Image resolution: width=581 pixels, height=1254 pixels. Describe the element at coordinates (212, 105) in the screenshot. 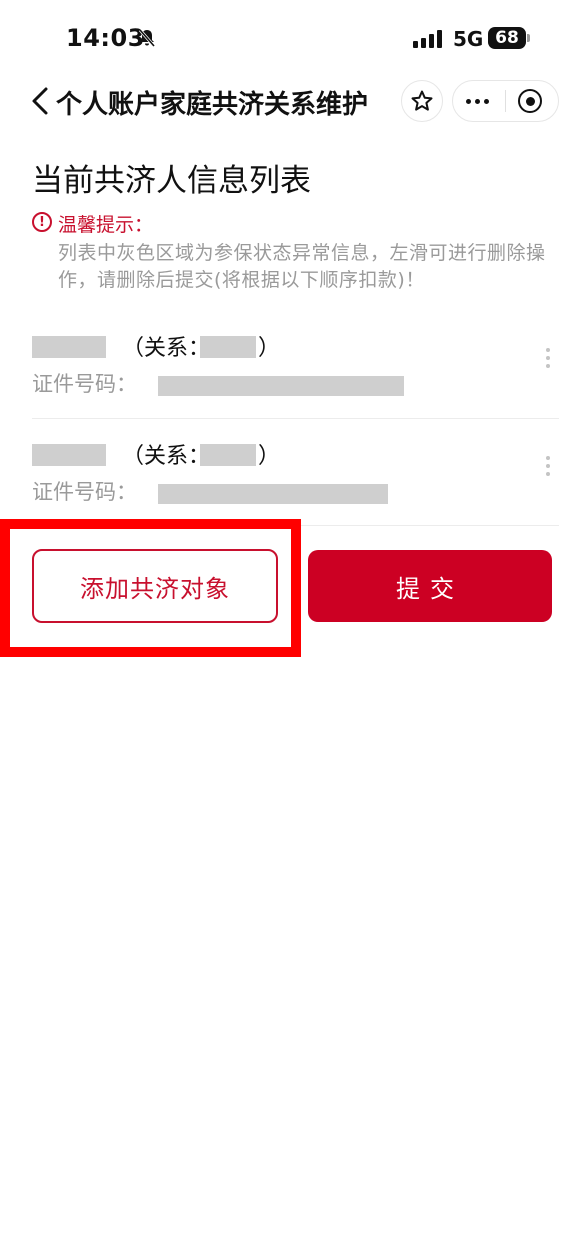

I see `page-nav-title: 个人账户家庭共济关系维护` at that location.